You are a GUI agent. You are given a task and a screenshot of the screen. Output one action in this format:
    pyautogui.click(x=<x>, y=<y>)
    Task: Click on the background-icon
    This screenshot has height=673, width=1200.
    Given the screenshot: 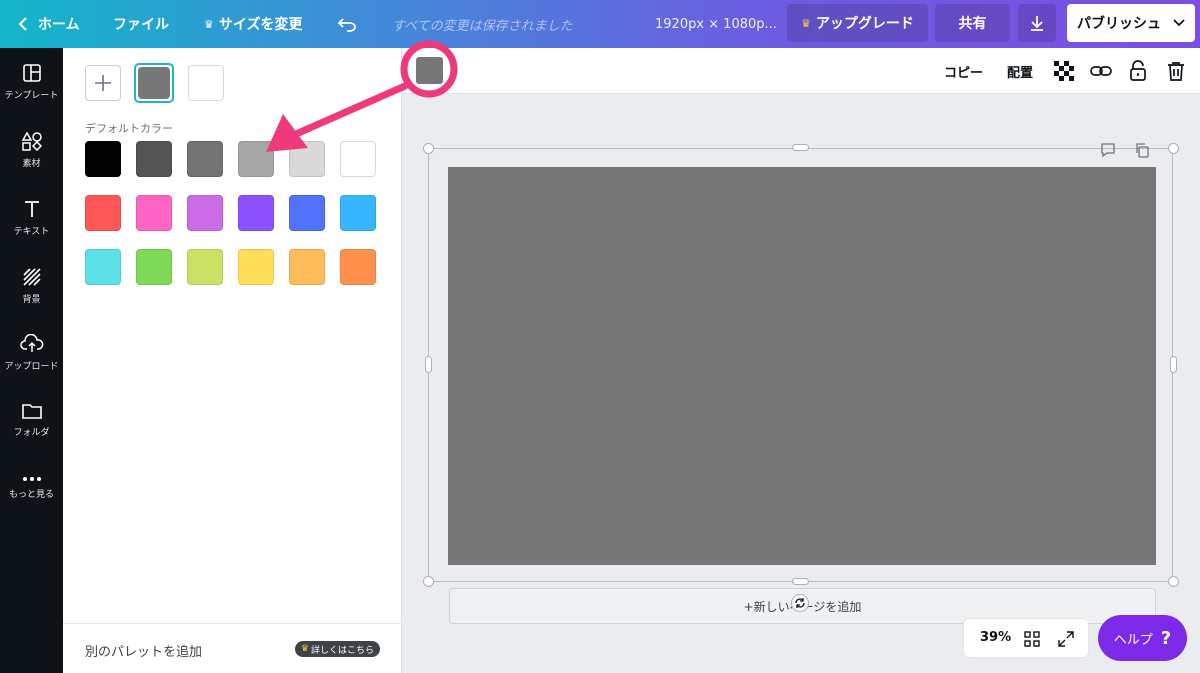 What is the action you would take?
    pyautogui.click(x=31, y=277)
    